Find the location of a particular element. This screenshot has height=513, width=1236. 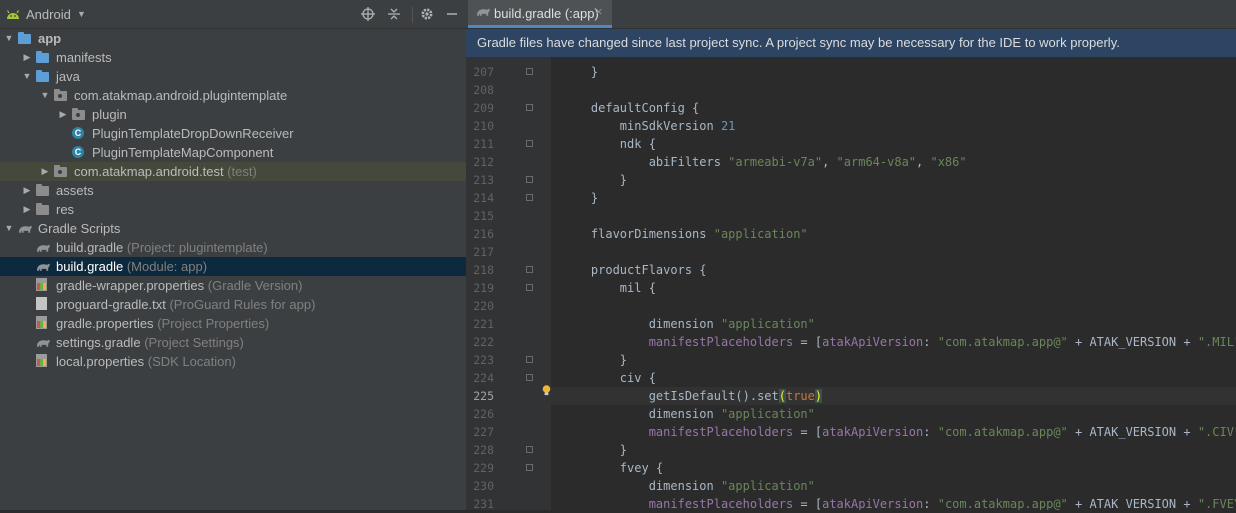

tree-item: ▼ app is located at coordinates (233, 38).